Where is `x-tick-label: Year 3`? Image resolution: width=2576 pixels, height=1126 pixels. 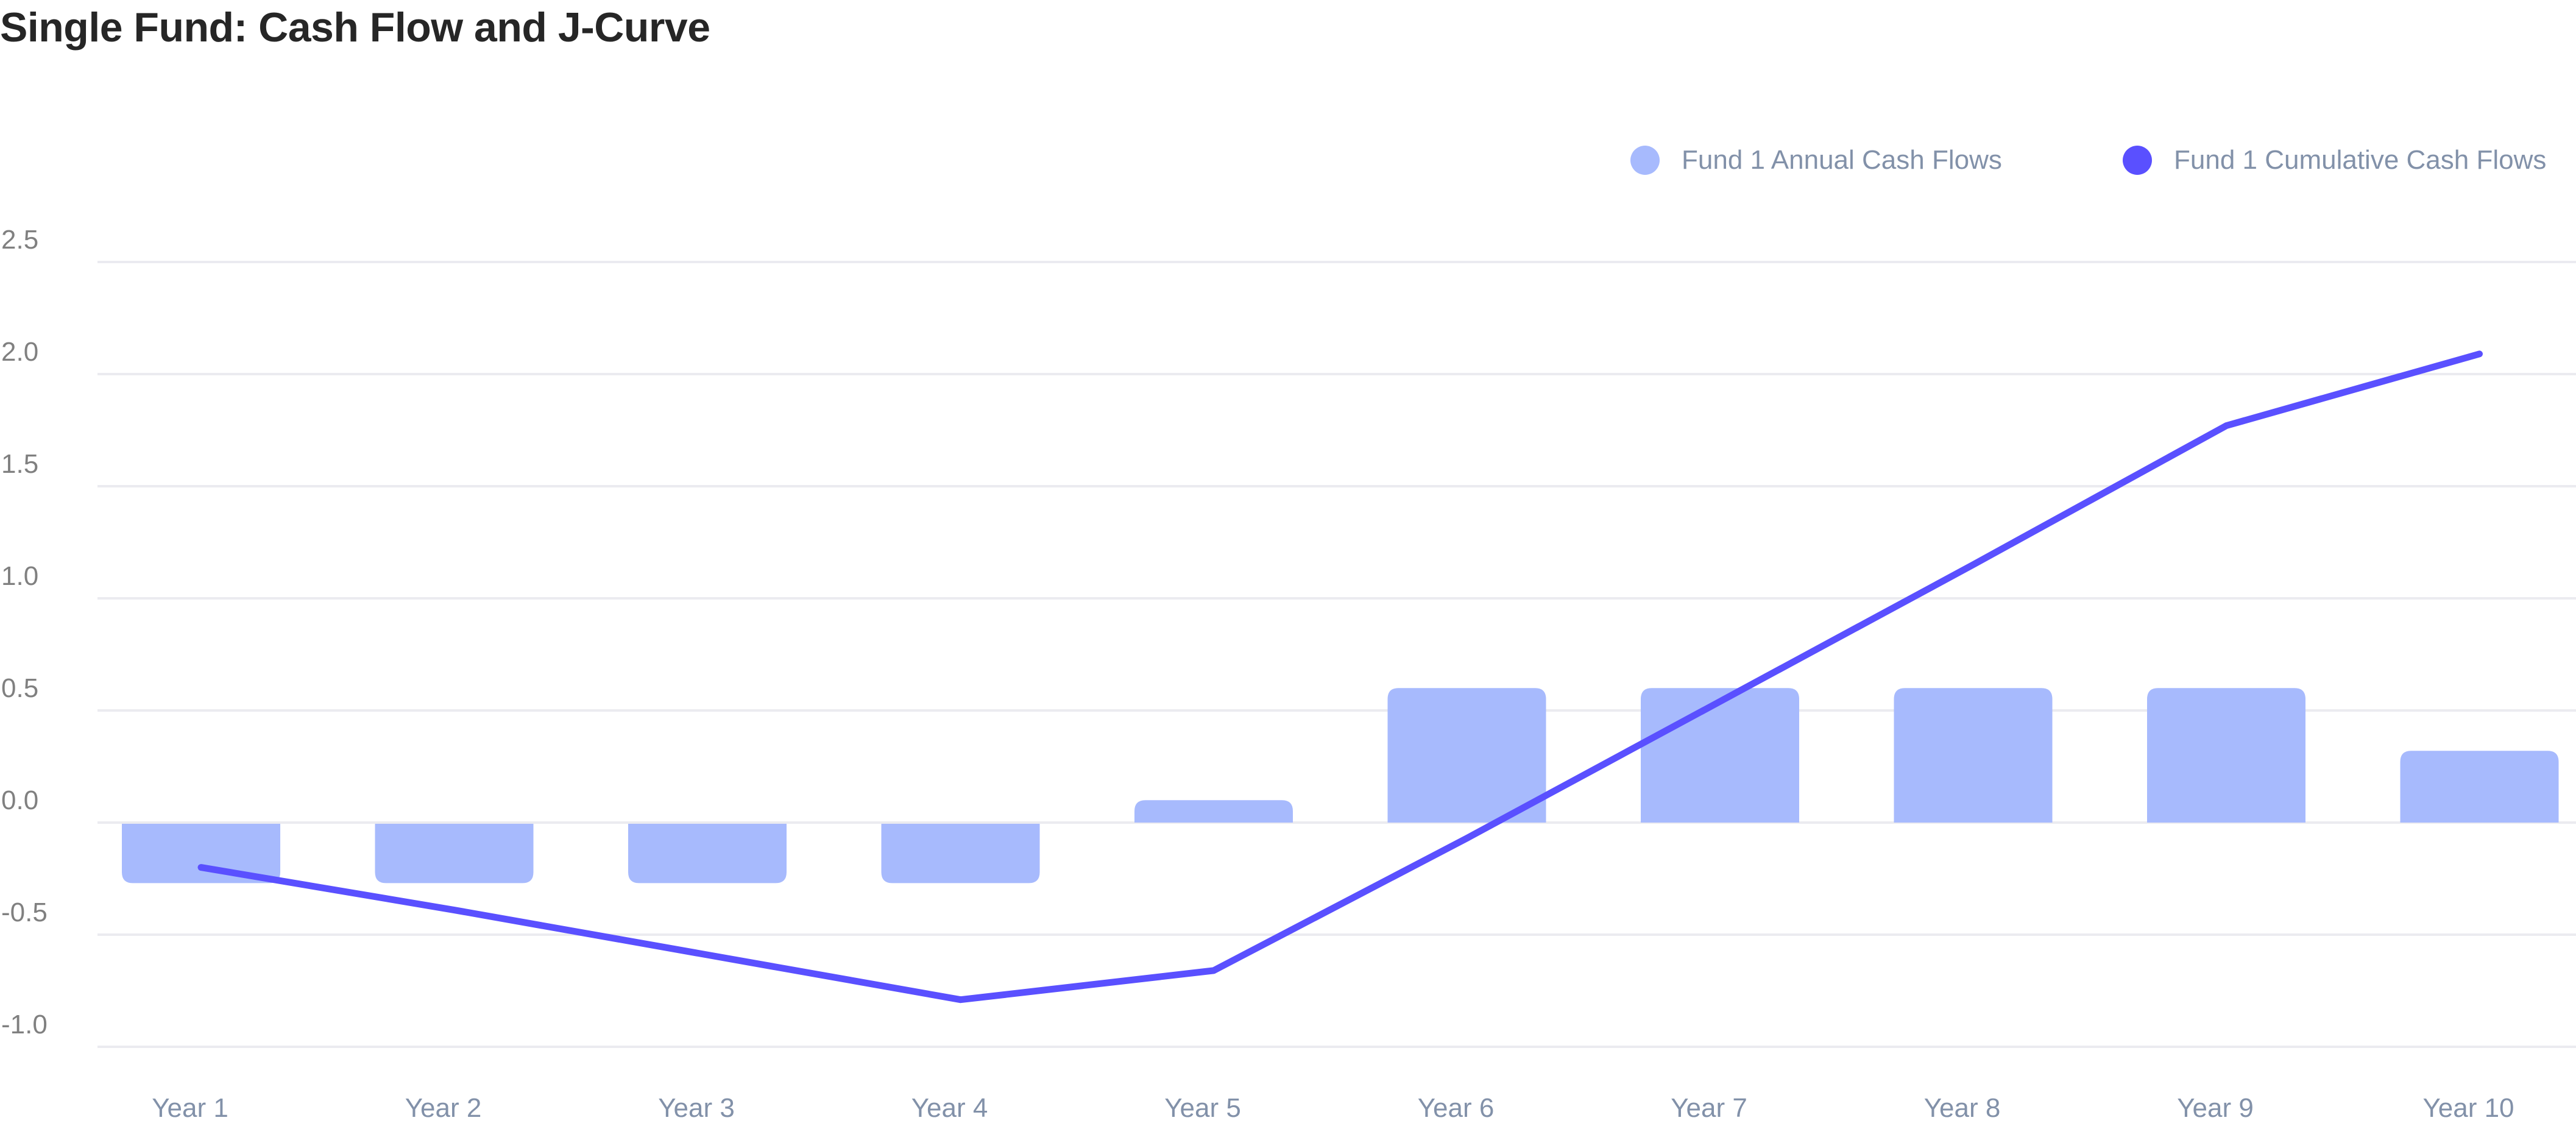 x-tick-label: Year 3 is located at coordinates (696, 1108).